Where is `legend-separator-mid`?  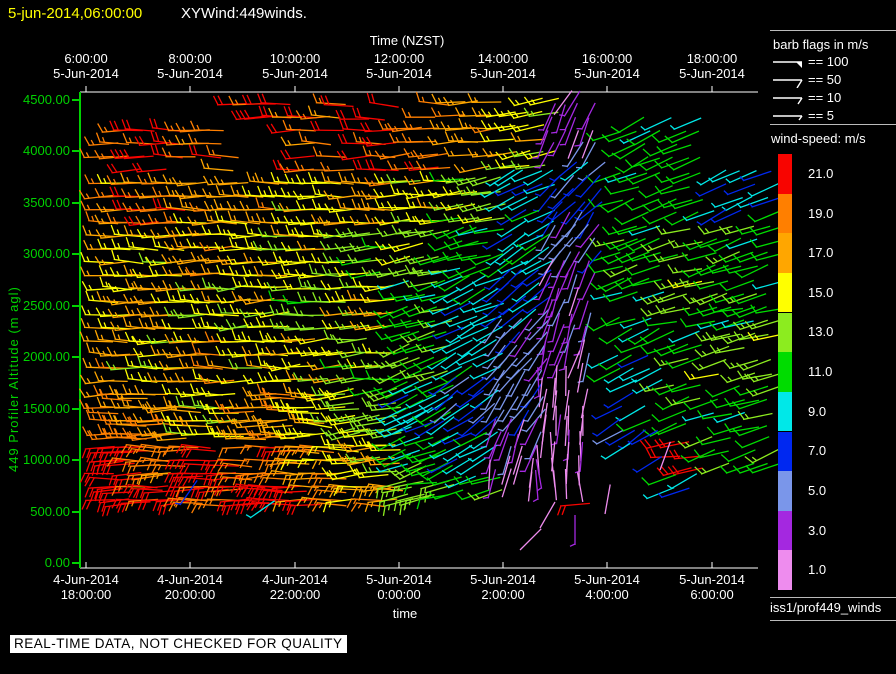
legend-separator-mid is located at coordinates (833, 124).